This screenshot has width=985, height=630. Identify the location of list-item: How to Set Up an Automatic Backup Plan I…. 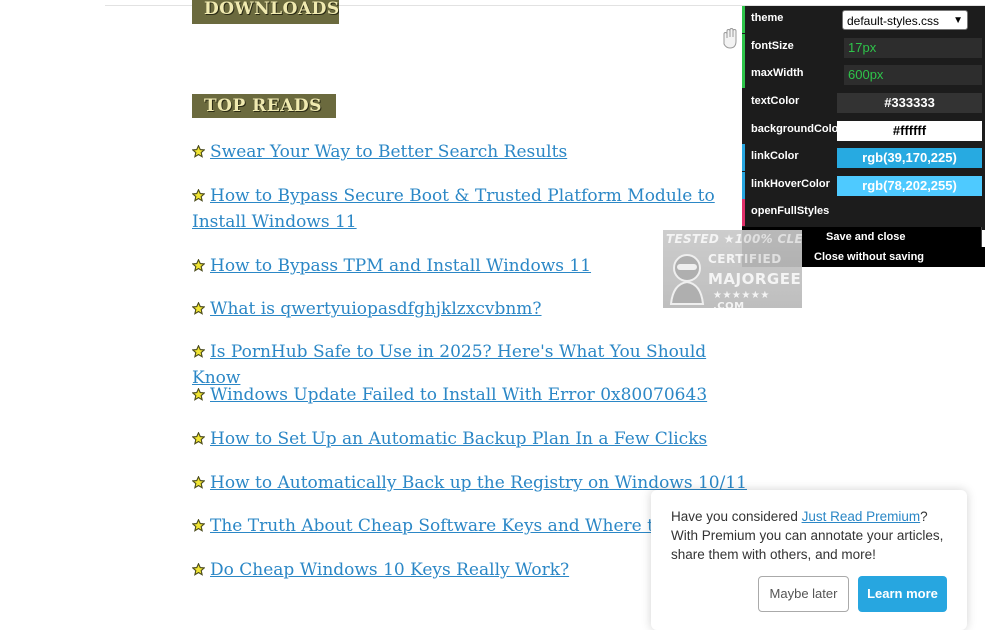
(472, 439).